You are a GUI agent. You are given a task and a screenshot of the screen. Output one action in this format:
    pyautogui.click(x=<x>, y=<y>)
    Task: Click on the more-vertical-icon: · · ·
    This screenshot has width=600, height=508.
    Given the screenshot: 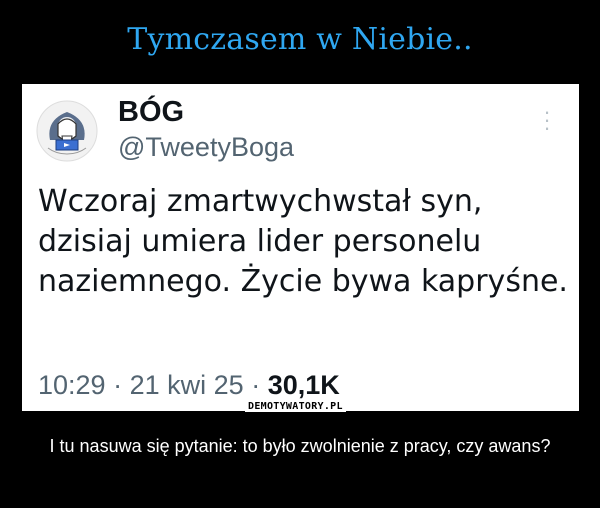 What is the action you would take?
    pyautogui.click(x=547, y=120)
    